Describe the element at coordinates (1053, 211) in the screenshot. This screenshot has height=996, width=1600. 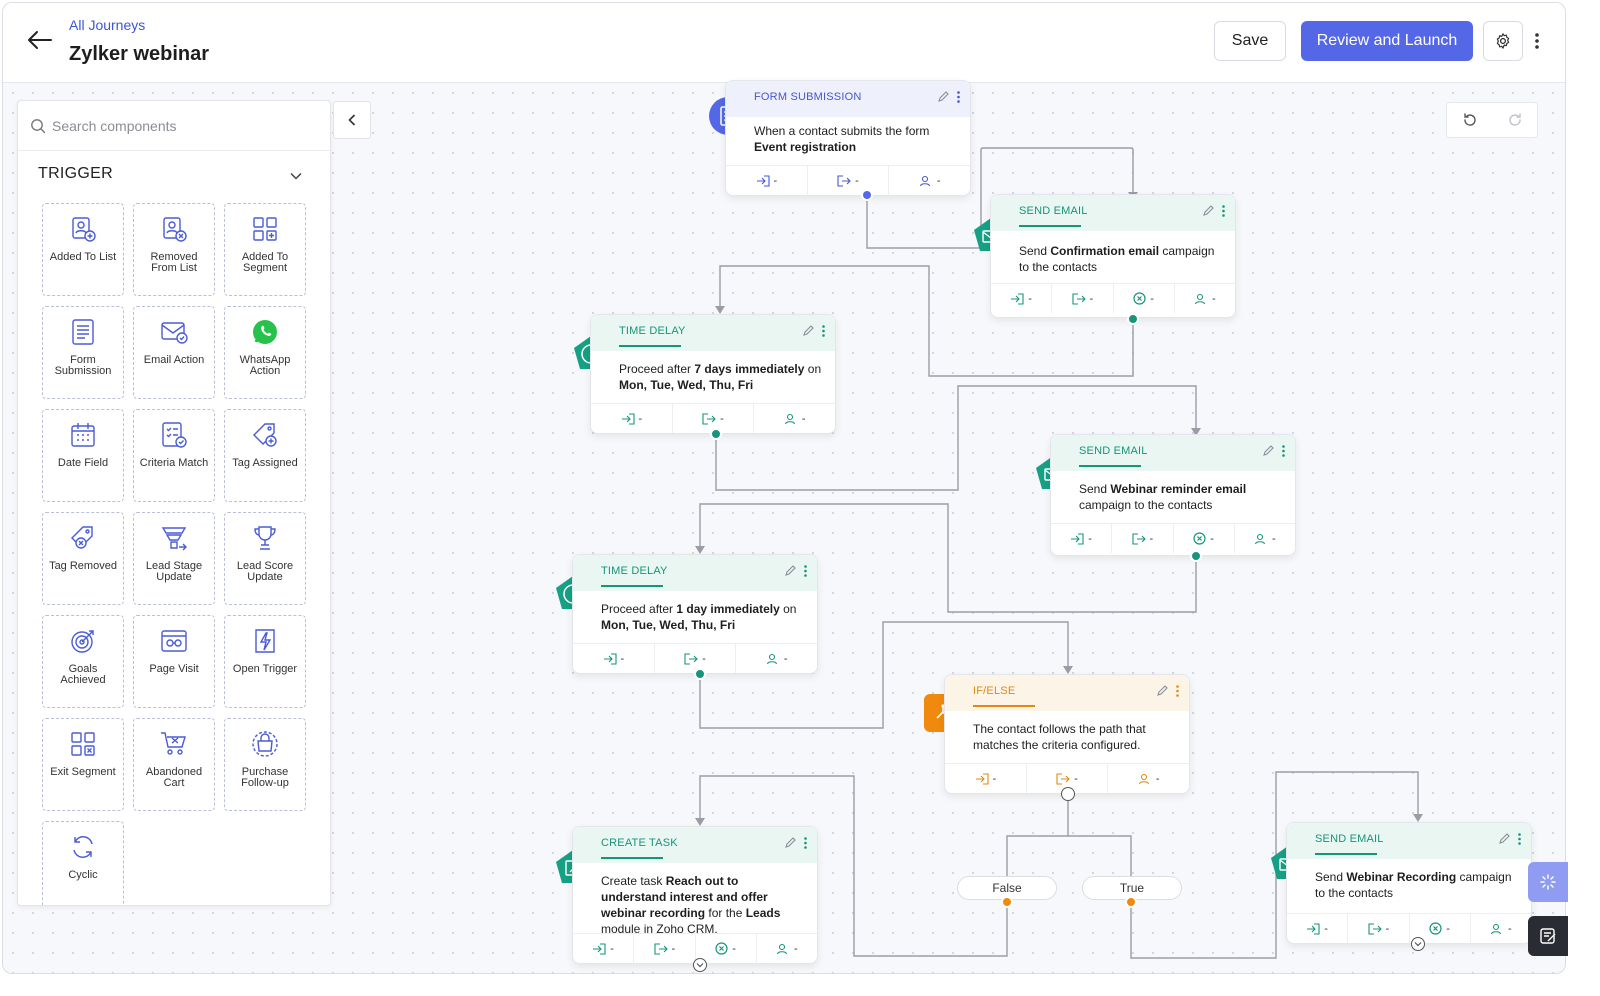
I see `node-title: SEND EMAIL` at that location.